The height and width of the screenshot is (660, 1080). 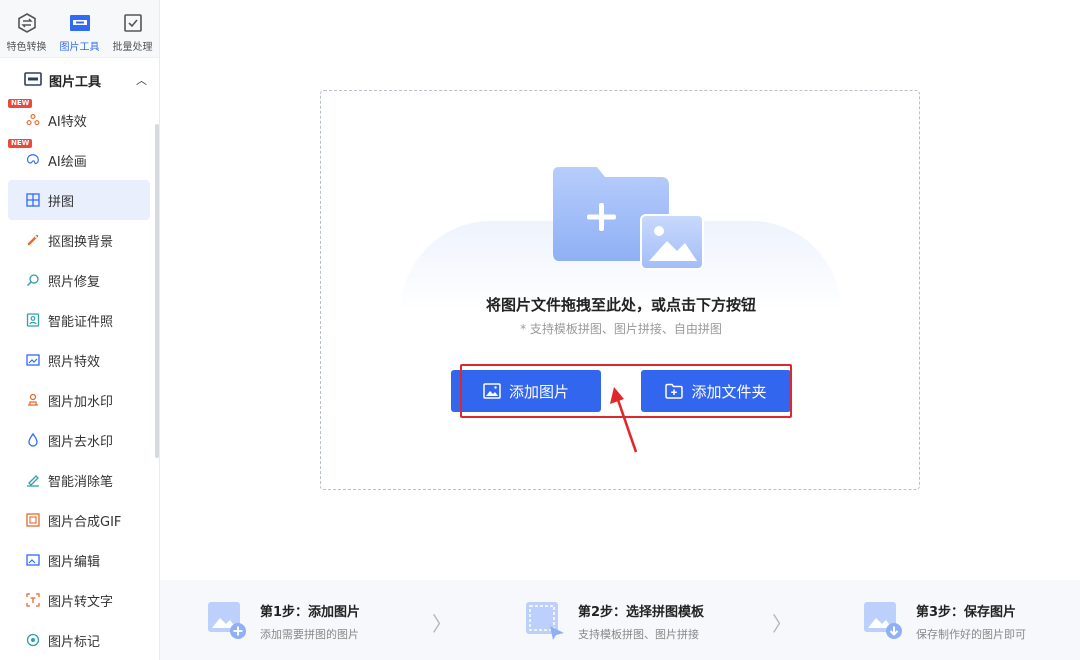 I want to click on edit-image-icon, so click(x=33, y=560).